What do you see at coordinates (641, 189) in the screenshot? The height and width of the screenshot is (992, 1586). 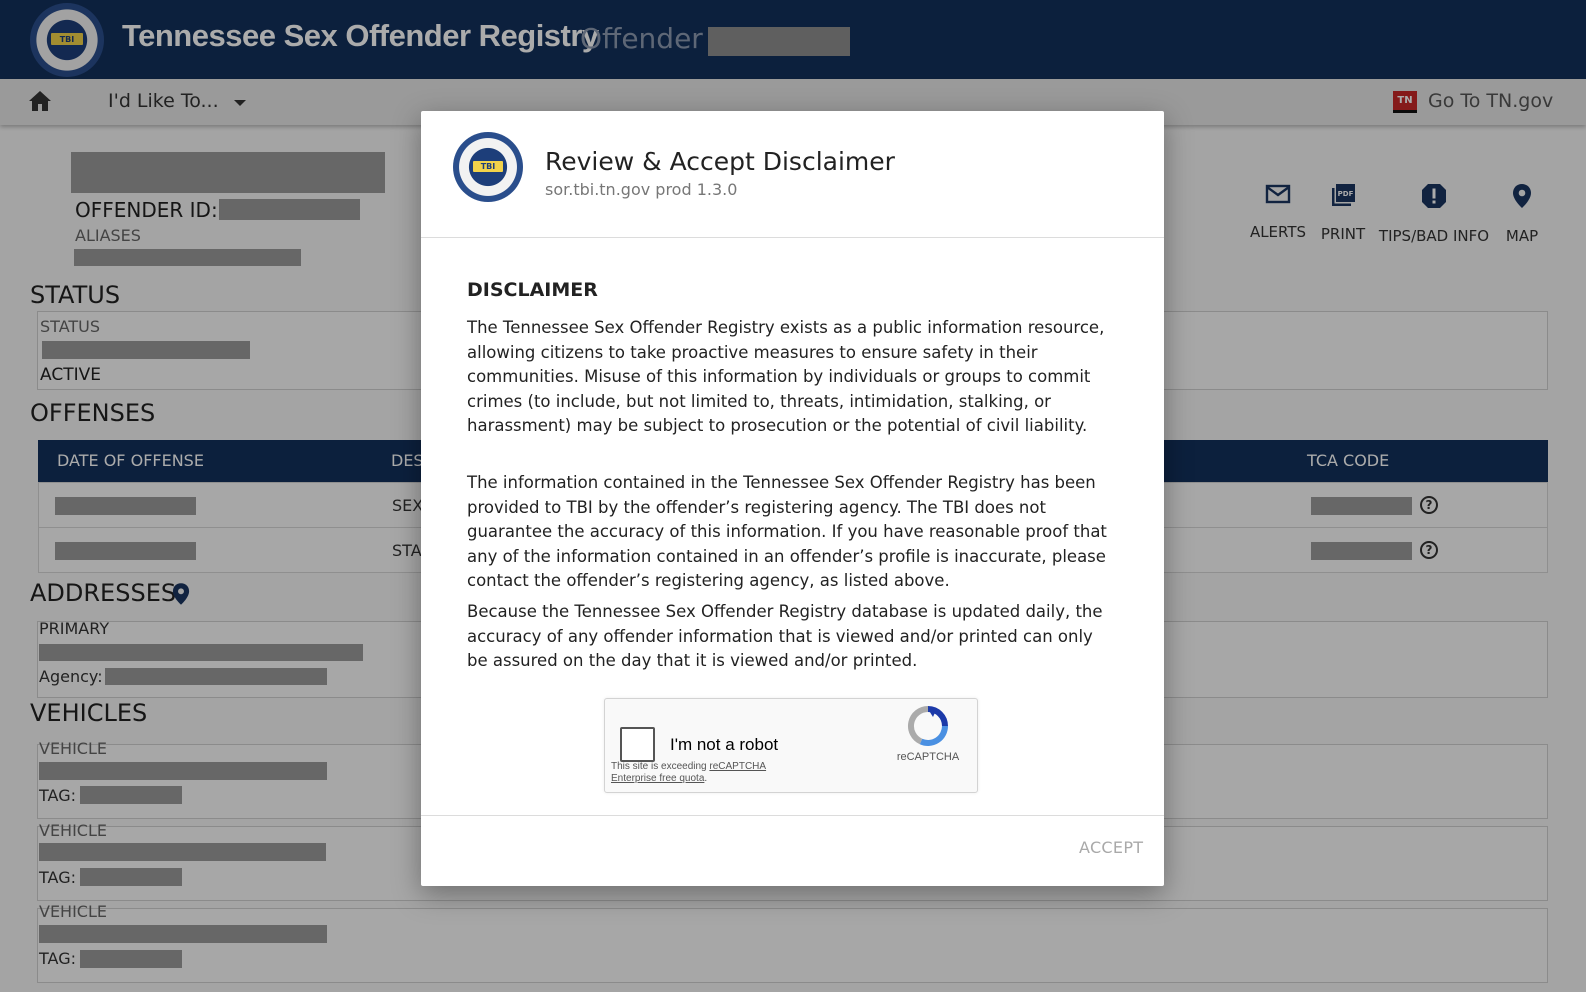 I see `dialog-subtitle: sor.tbi.tn.gov prod 1.3.0` at bounding box center [641, 189].